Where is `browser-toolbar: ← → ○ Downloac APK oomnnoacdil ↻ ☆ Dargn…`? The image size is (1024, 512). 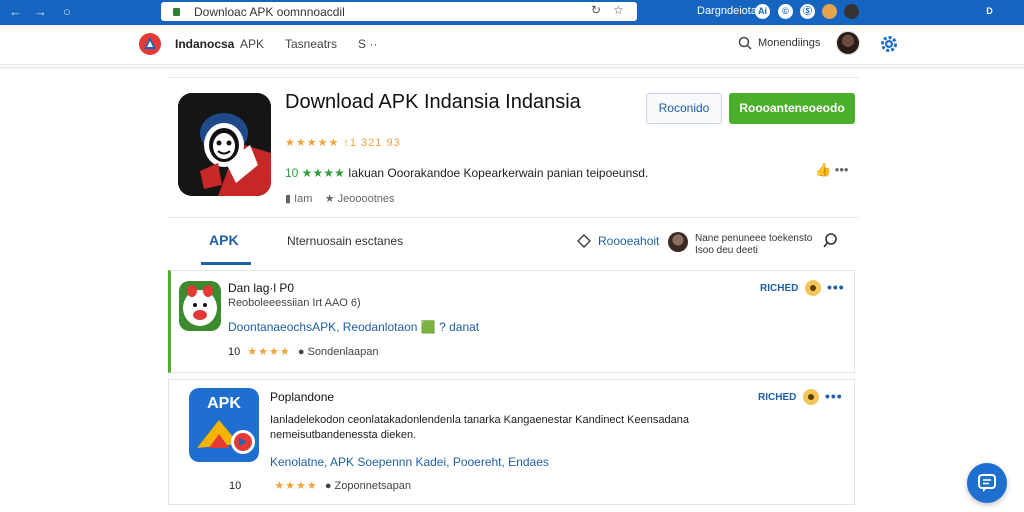 browser-toolbar: ← → ○ Downloac APK oomnnoacdil ↻ ☆ Dargn… is located at coordinates (512, 12).